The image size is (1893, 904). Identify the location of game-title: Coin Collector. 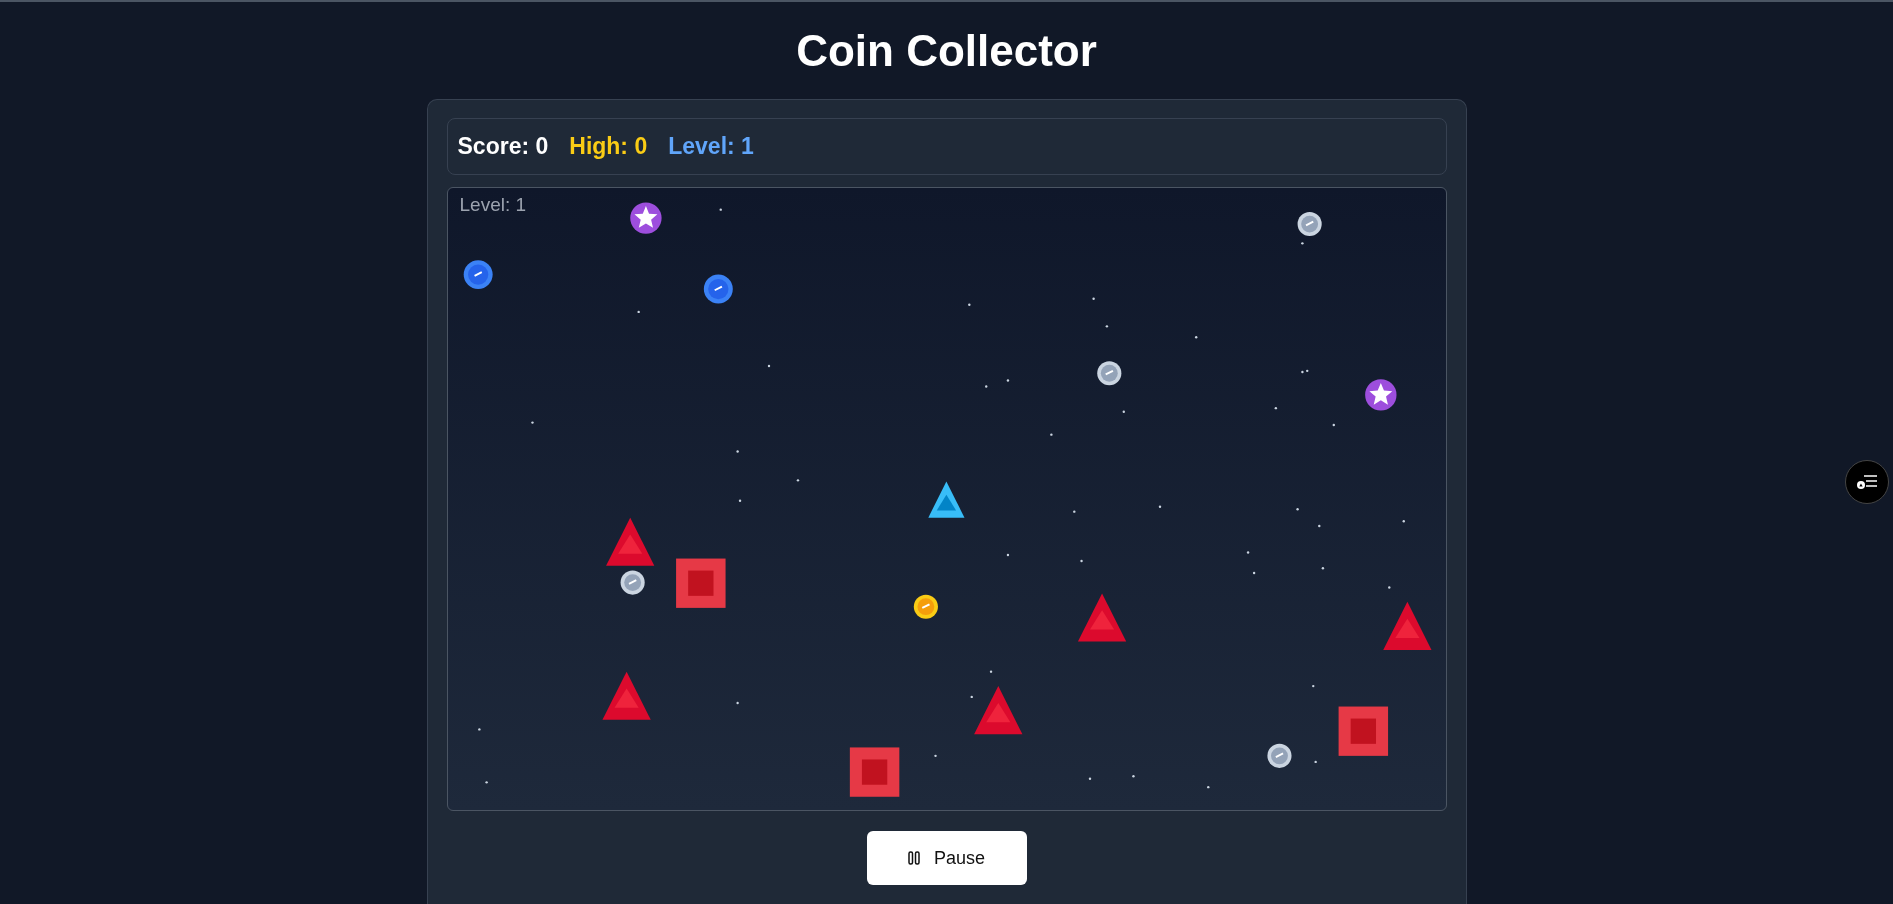
(946, 51).